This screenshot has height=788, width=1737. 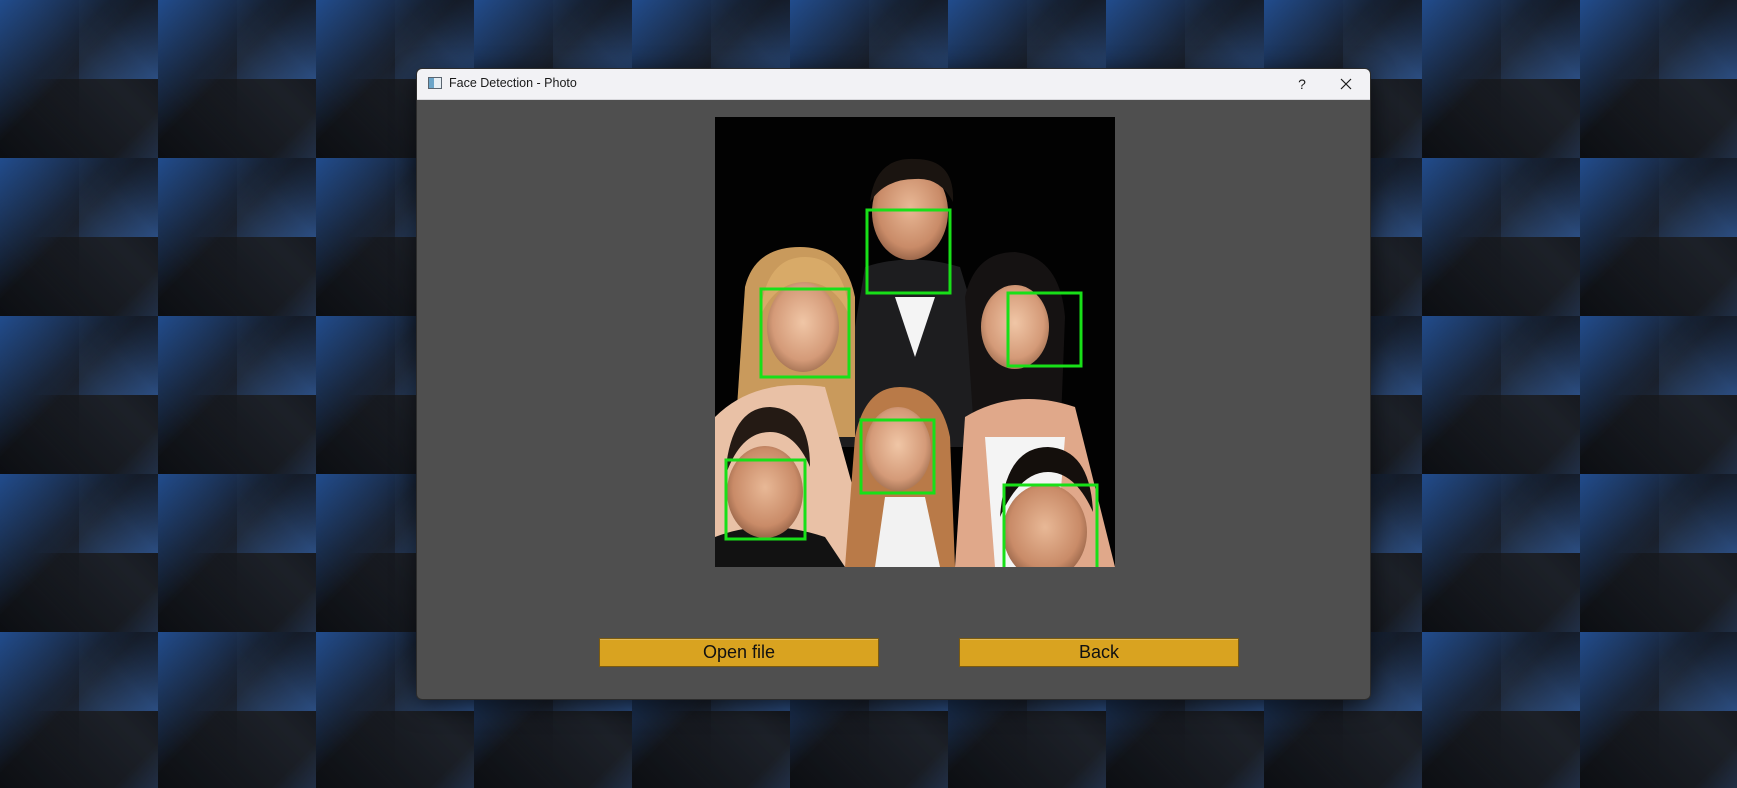 I want to click on help-button: ?, so click(x=1302, y=84).